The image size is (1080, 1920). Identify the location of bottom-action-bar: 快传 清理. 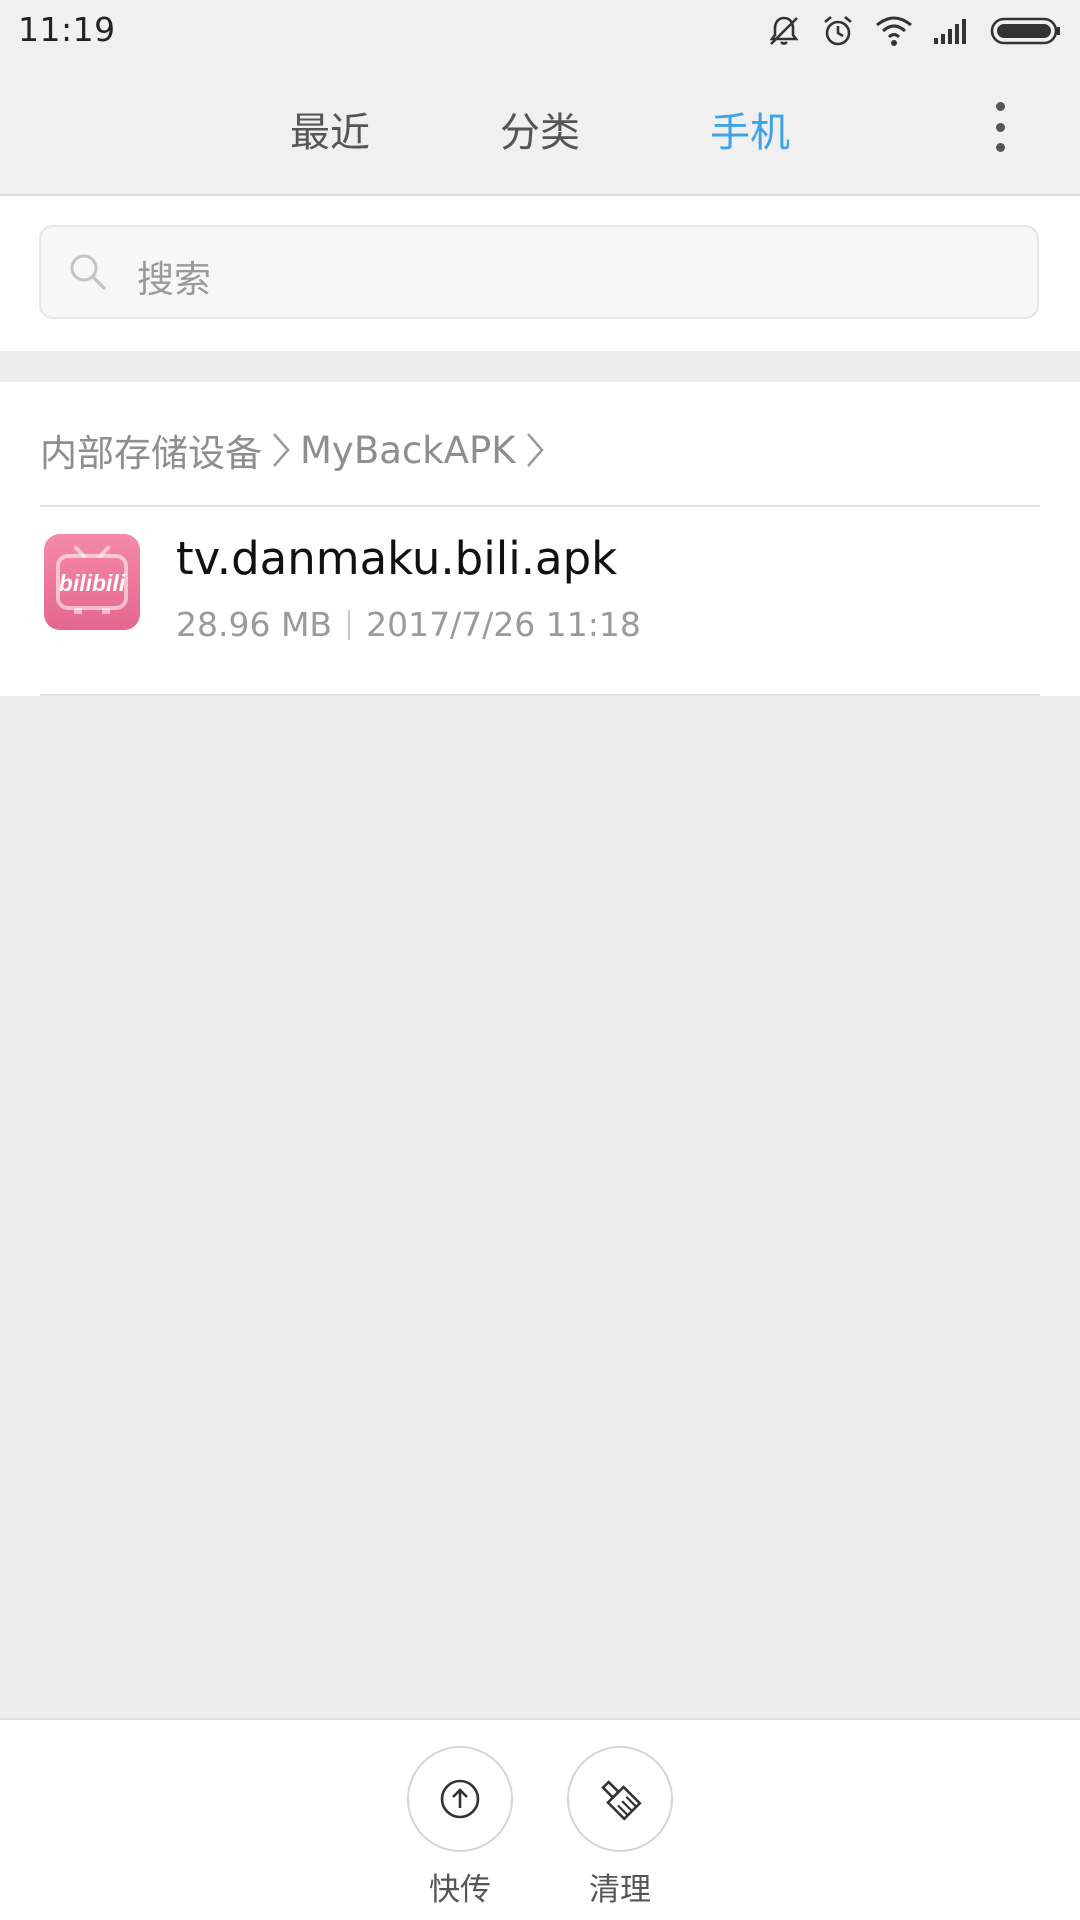
(540, 1819).